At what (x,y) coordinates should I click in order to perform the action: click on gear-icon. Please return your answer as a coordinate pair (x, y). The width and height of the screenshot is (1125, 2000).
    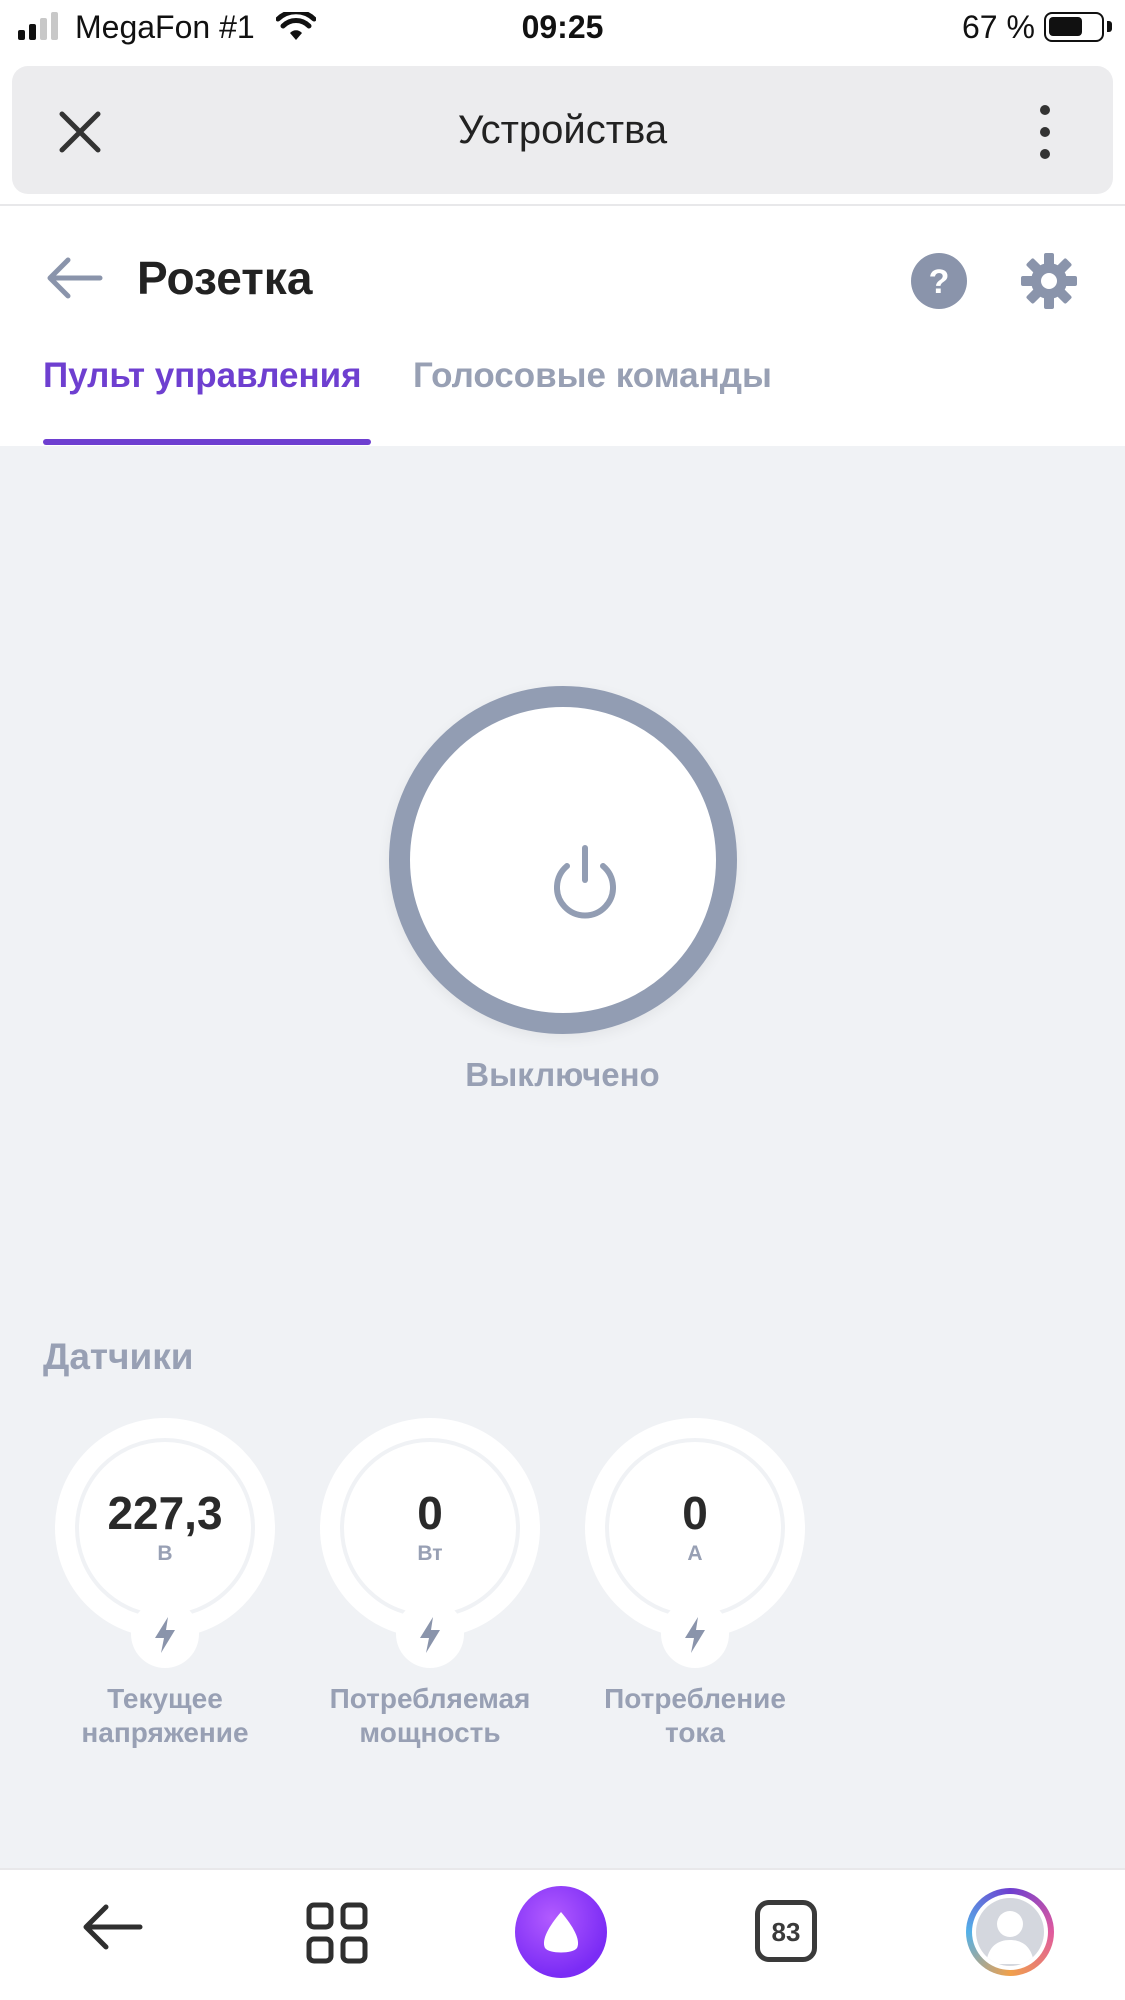
    Looking at the image, I should click on (1049, 281).